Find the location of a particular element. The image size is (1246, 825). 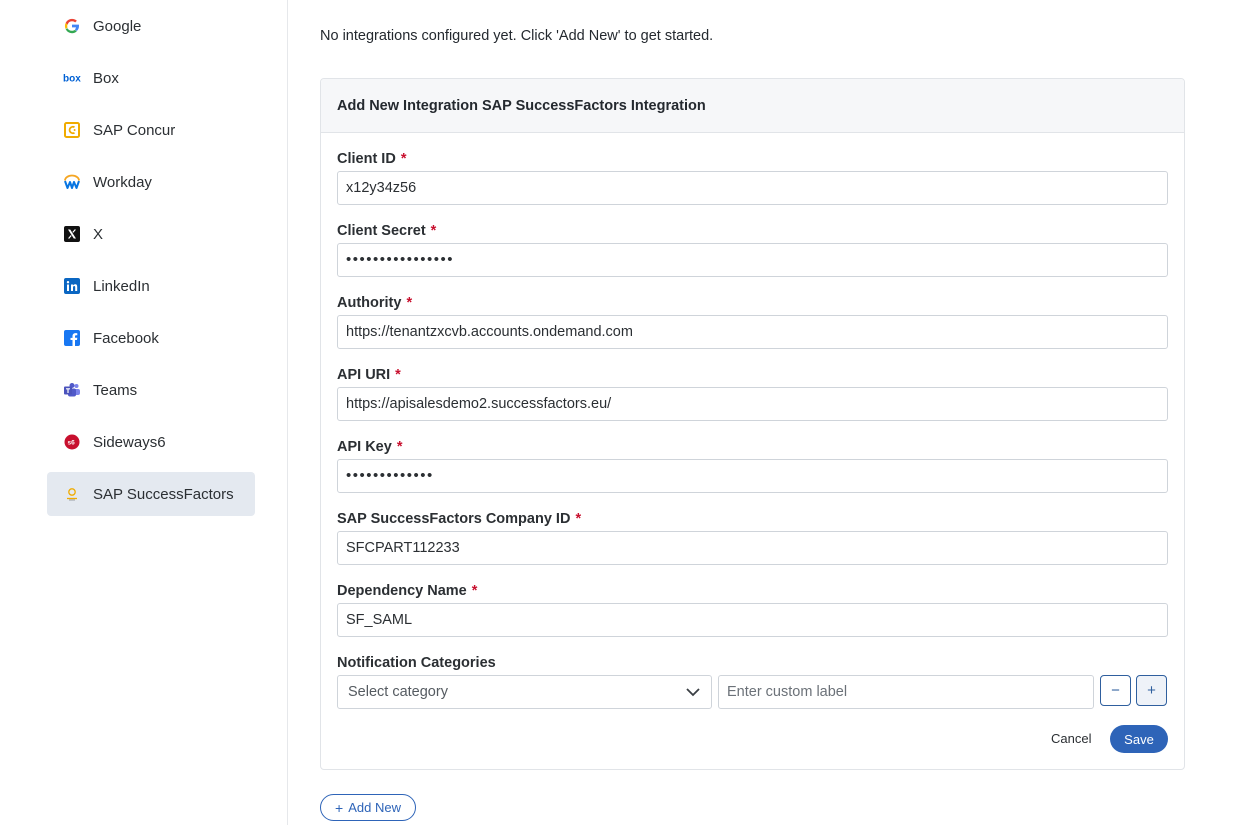

remove-category-button: − is located at coordinates (1115, 690).